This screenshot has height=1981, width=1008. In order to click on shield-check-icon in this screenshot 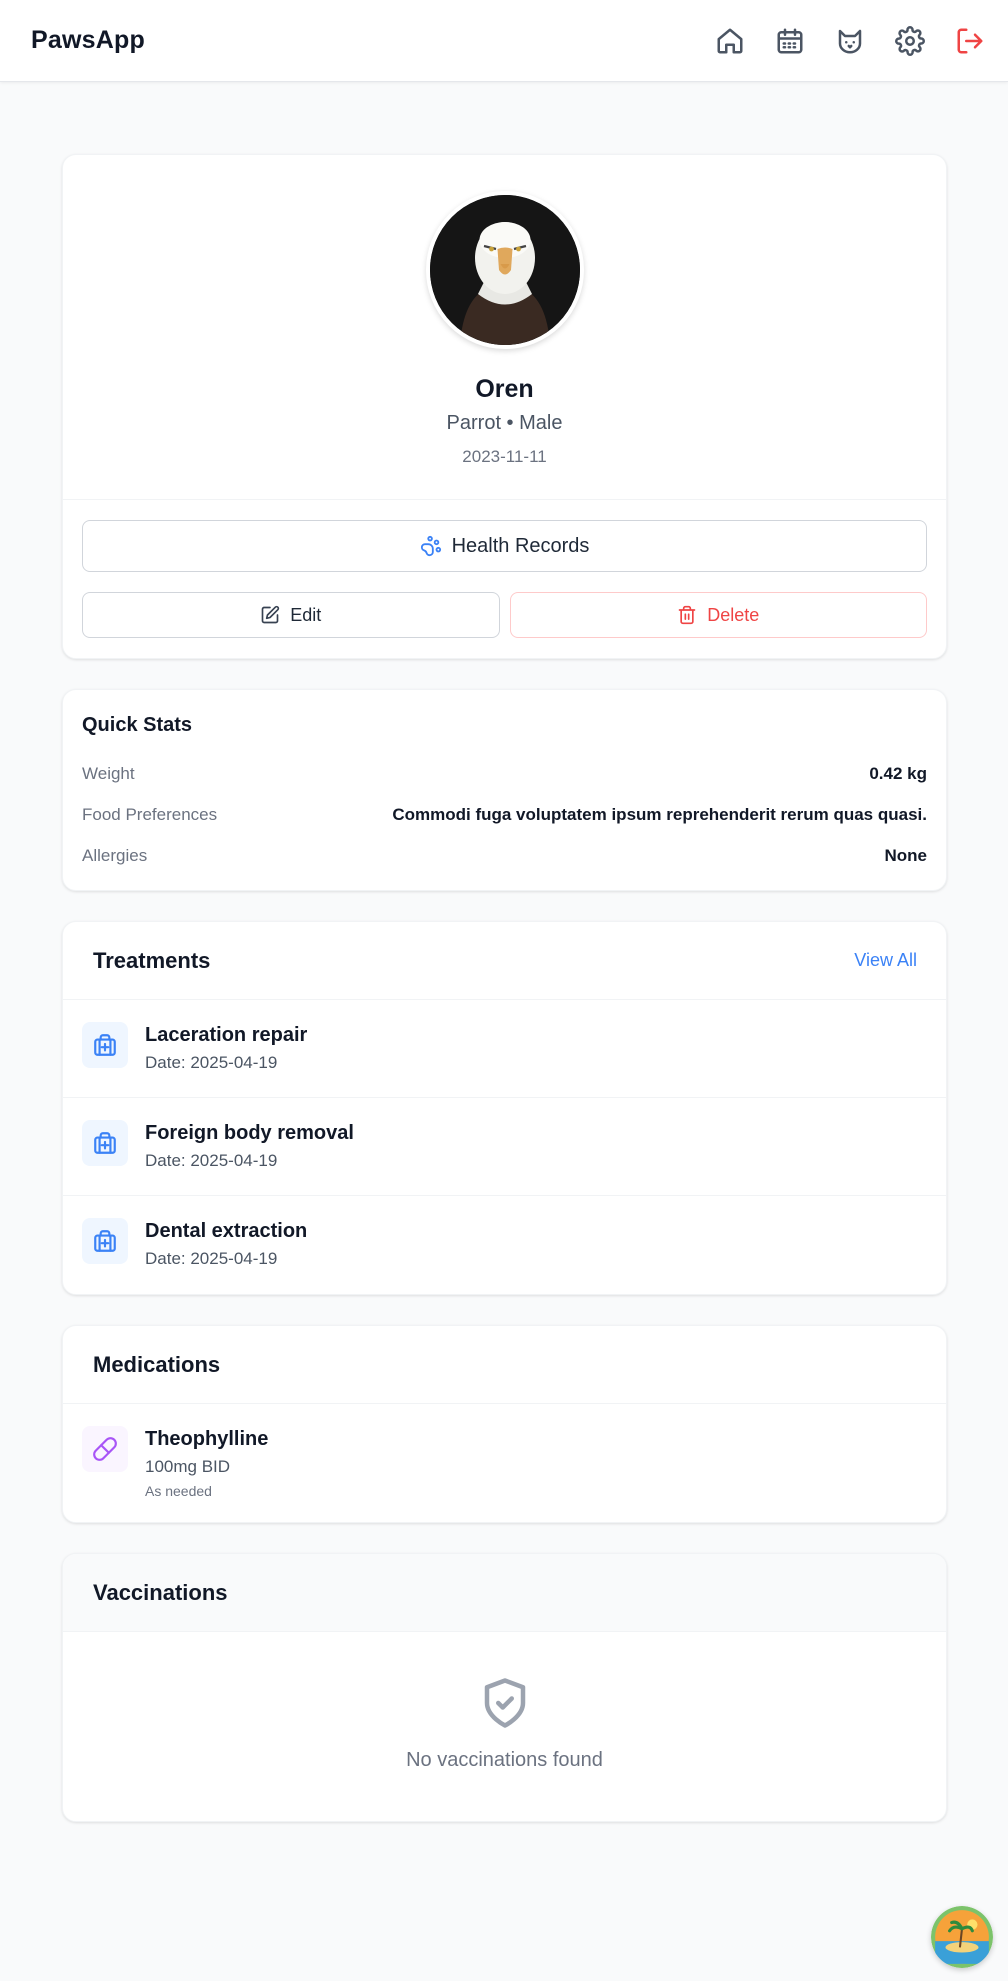, I will do `click(504, 1703)`.